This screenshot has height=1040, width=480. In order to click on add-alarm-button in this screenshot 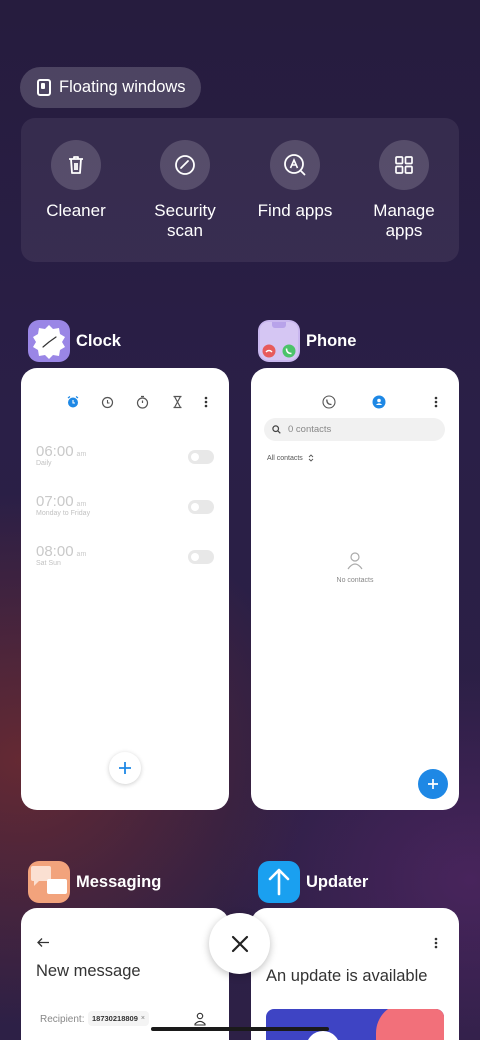, I will do `click(125, 768)`.